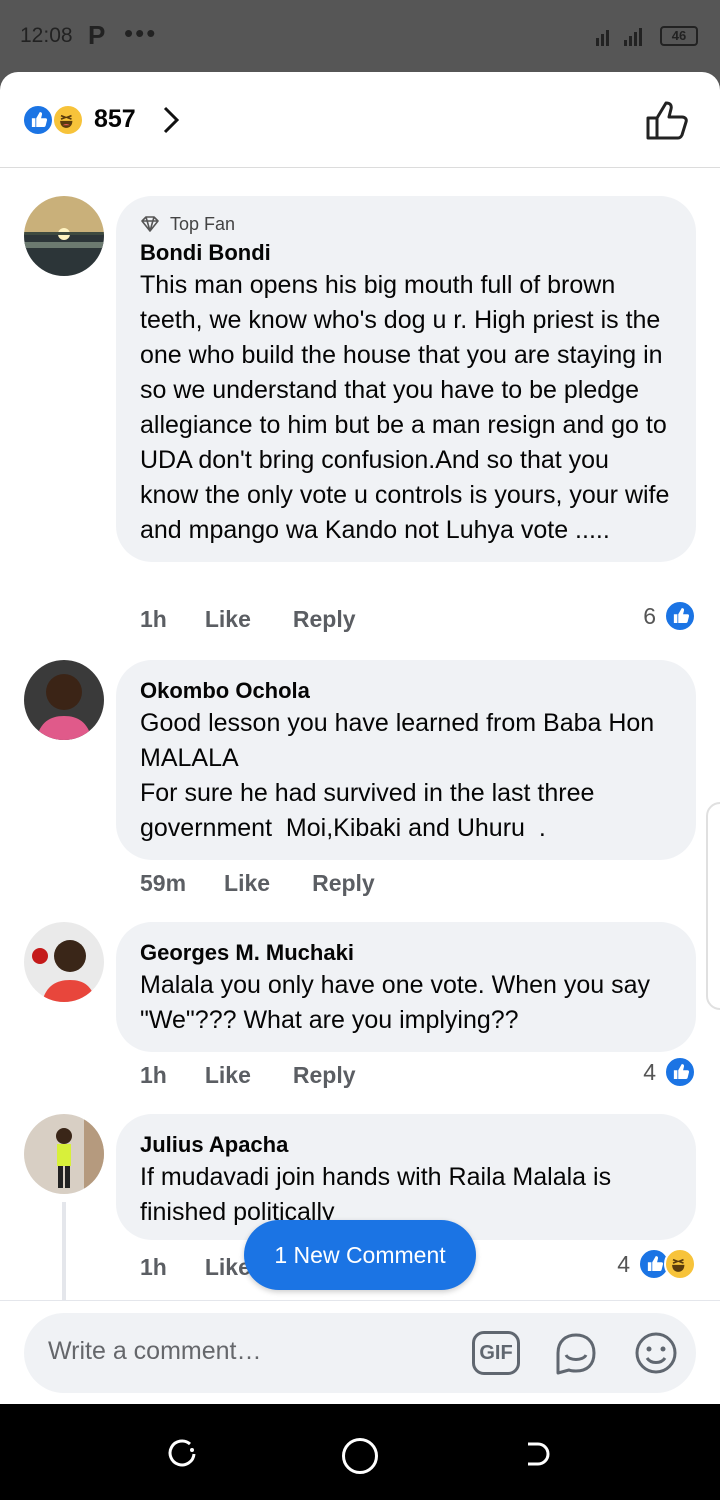 The image size is (720, 1500). I want to click on diamond-icon, so click(150, 224).